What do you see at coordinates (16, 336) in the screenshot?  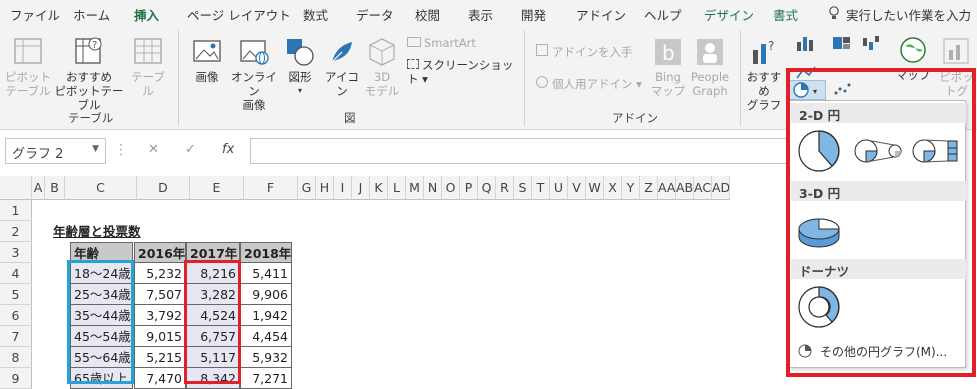 I see `row-header: 7` at bounding box center [16, 336].